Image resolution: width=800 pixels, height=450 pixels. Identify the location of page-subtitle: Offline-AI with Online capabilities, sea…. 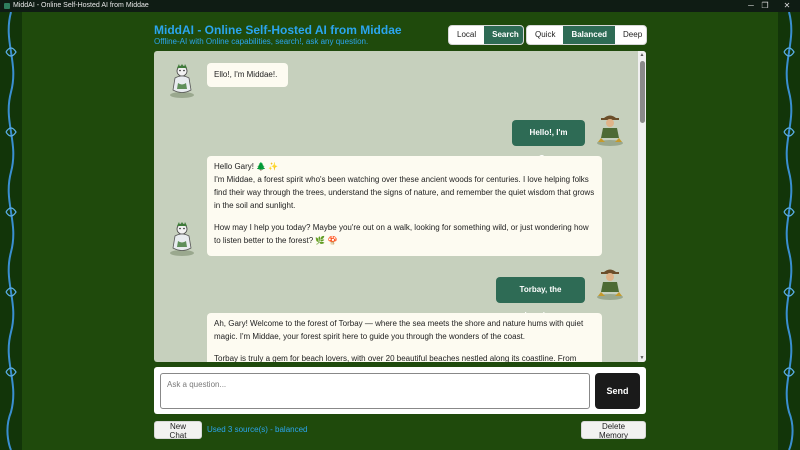
(261, 41).